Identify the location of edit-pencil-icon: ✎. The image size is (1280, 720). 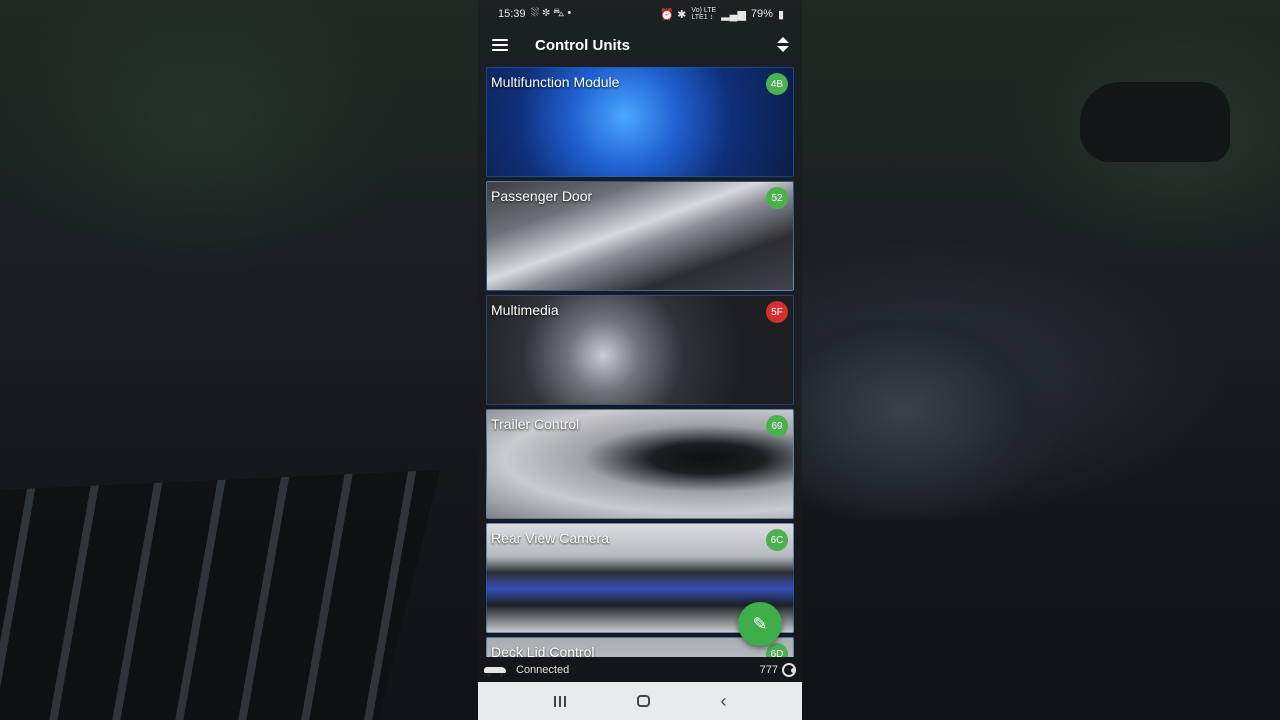
(760, 623).